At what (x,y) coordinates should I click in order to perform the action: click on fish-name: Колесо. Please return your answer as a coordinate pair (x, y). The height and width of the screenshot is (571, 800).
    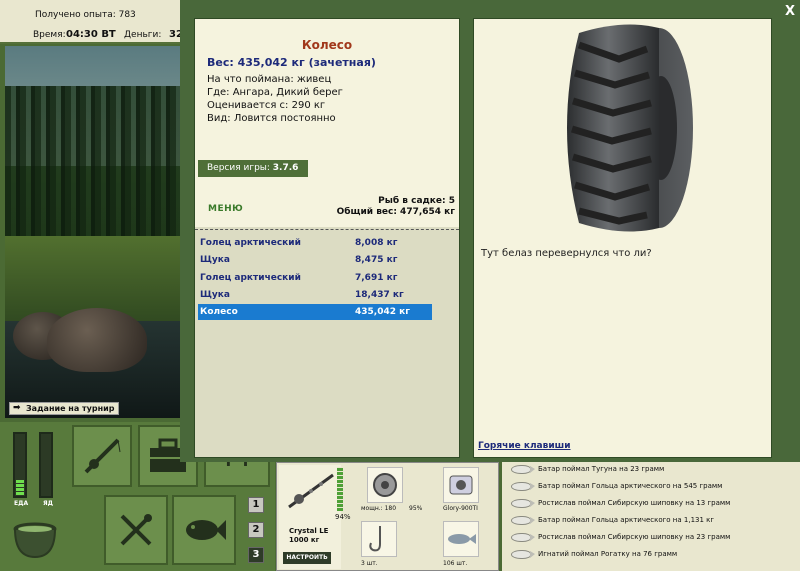
    Looking at the image, I should click on (327, 45).